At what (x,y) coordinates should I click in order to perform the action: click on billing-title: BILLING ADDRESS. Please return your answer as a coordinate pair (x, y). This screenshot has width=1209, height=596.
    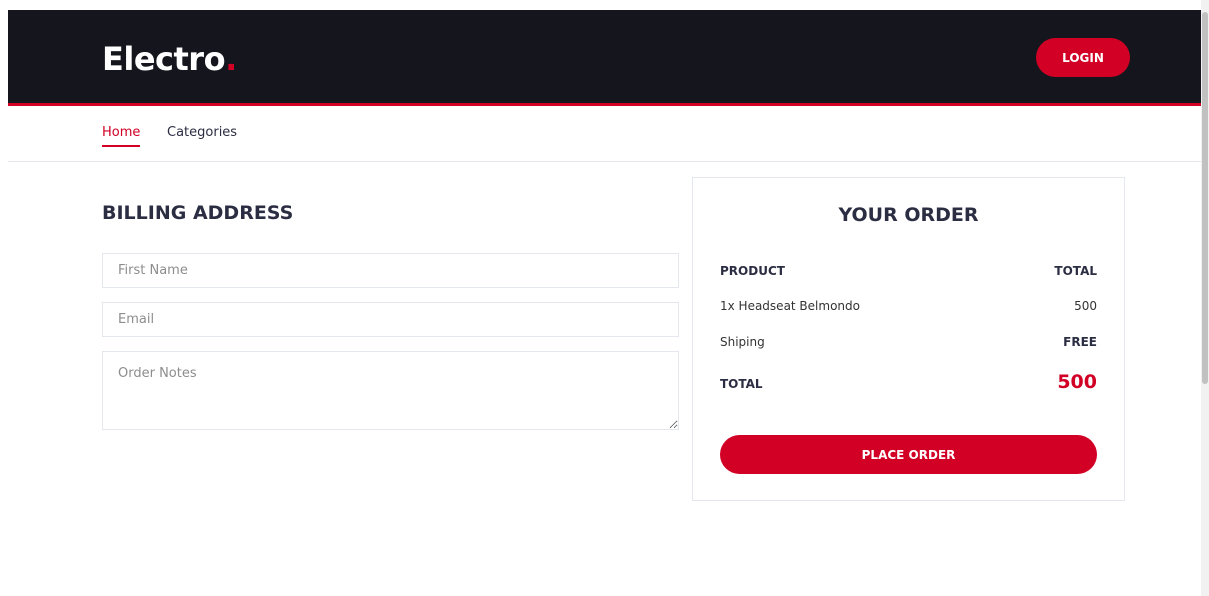
    Looking at the image, I should click on (198, 213).